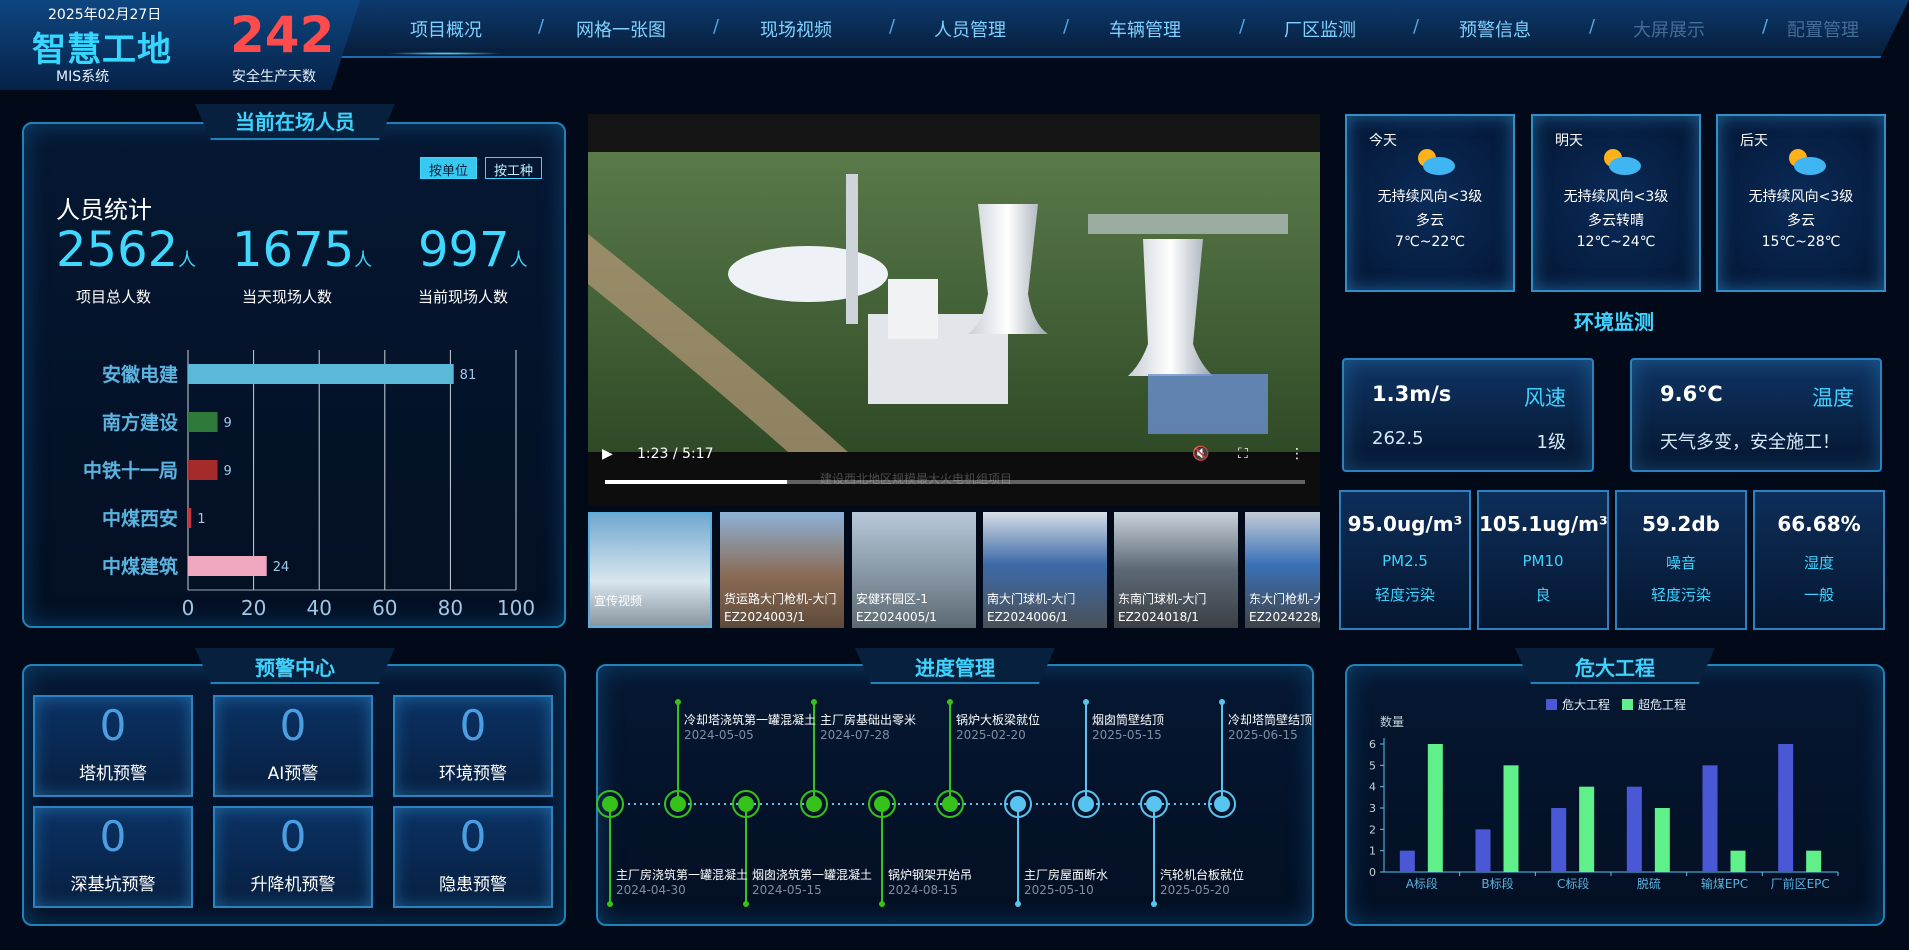 The image size is (1909, 950). Describe the element at coordinates (293, 885) in the screenshot. I see `warning-label: 升降机预警` at that location.